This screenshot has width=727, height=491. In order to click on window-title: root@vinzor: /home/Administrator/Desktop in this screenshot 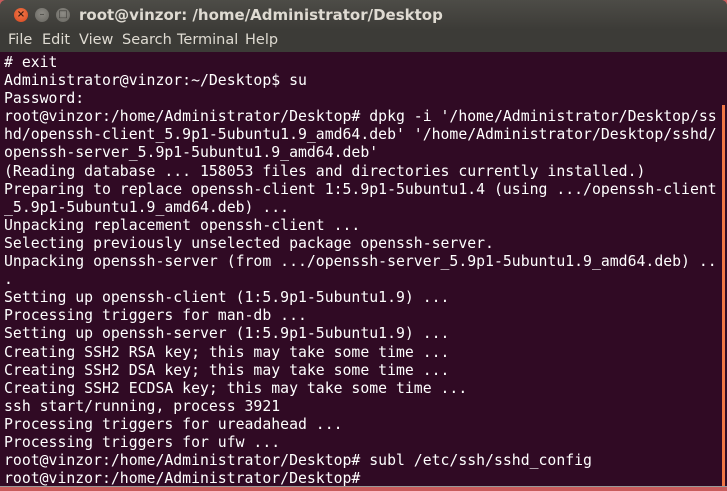, I will do `click(261, 15)`.